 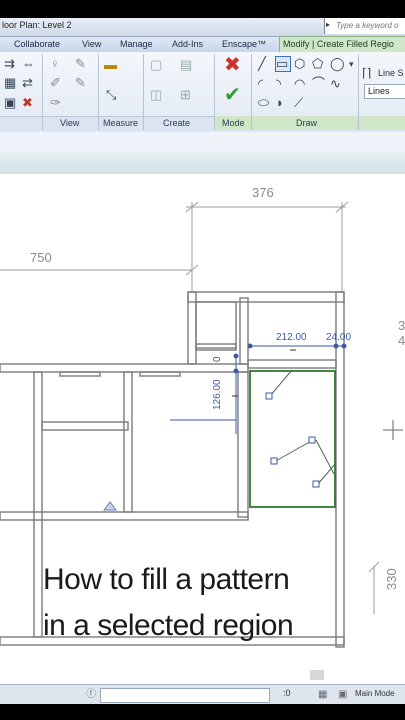 I want to click on tab-view: View, so click(x=91, y=44).